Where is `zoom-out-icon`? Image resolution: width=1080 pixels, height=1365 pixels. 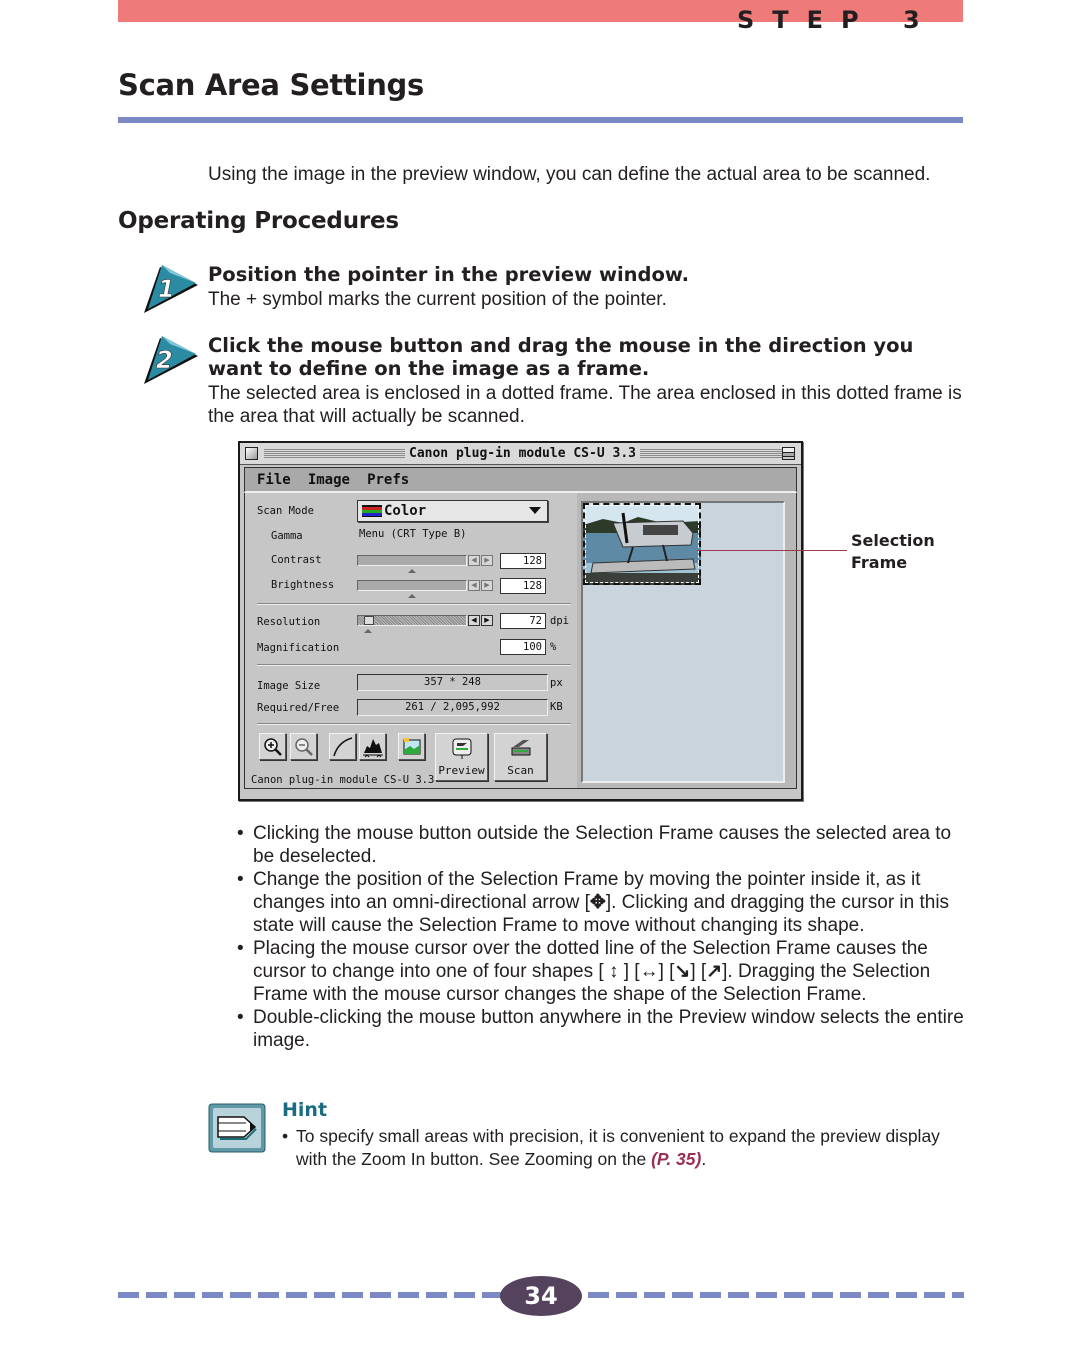 zoom-out-icon is located at coordinates (304, 747).